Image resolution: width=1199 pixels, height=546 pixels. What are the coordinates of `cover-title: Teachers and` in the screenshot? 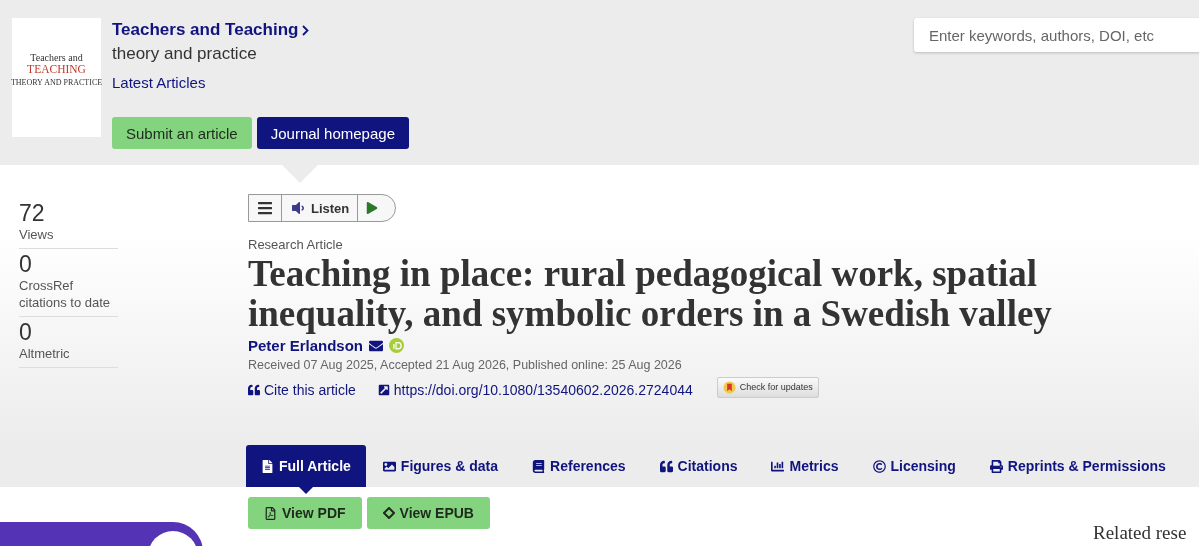 It's located at (56, 57).